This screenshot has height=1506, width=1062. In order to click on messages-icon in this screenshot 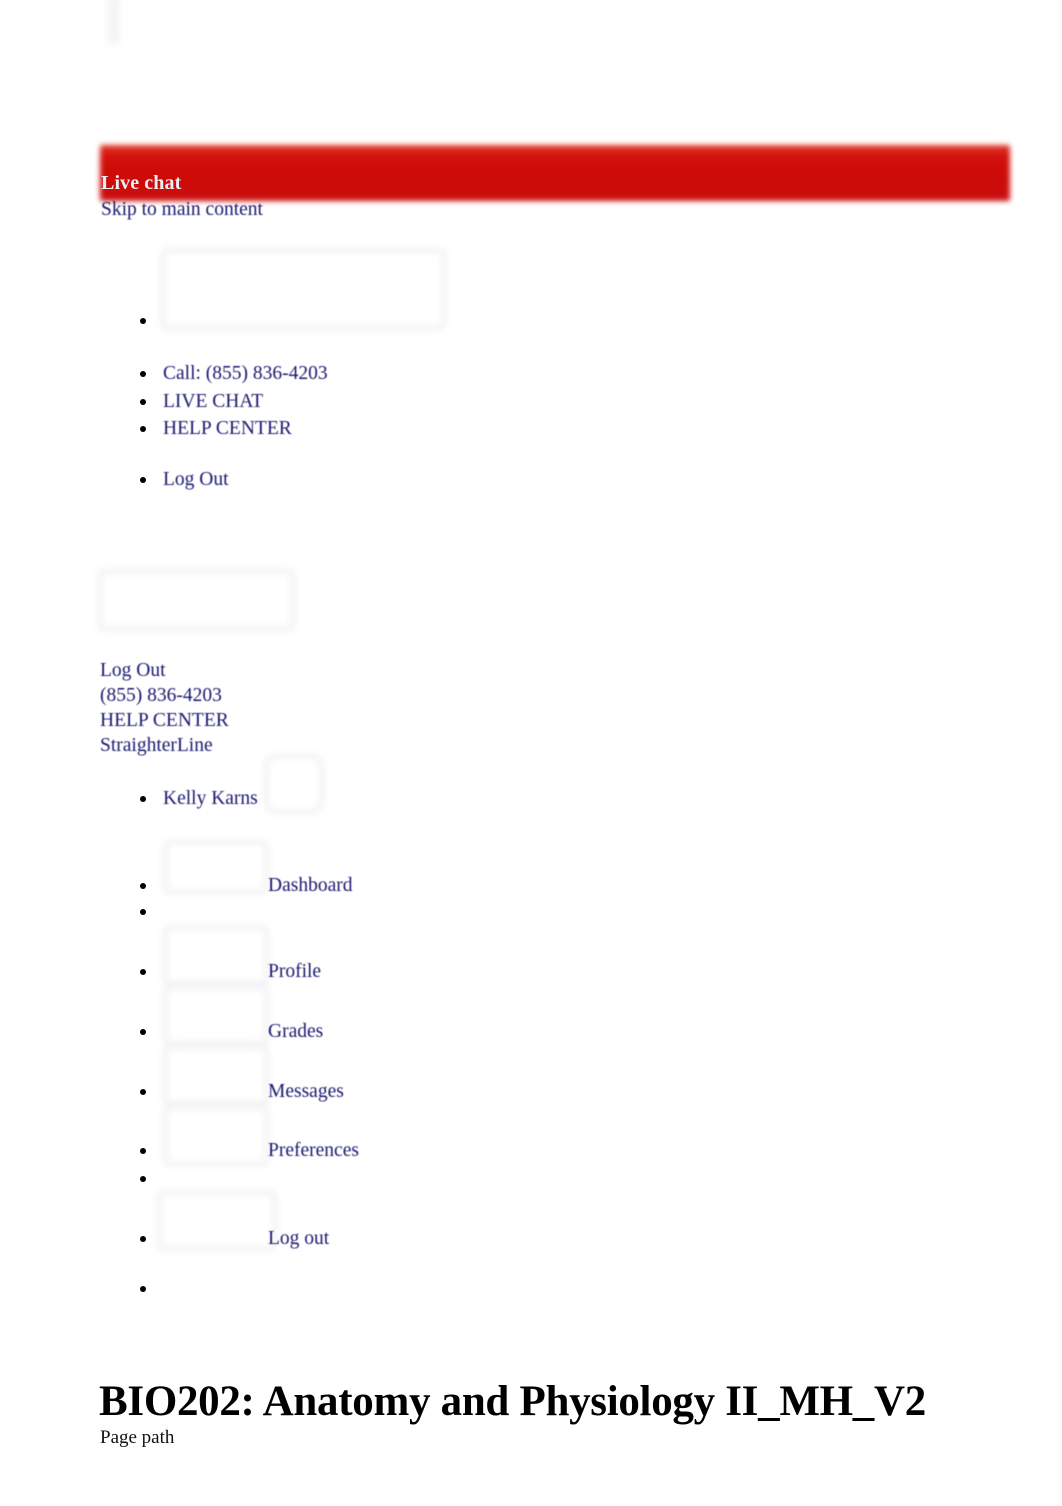, I will do `click(216, 1075)`.